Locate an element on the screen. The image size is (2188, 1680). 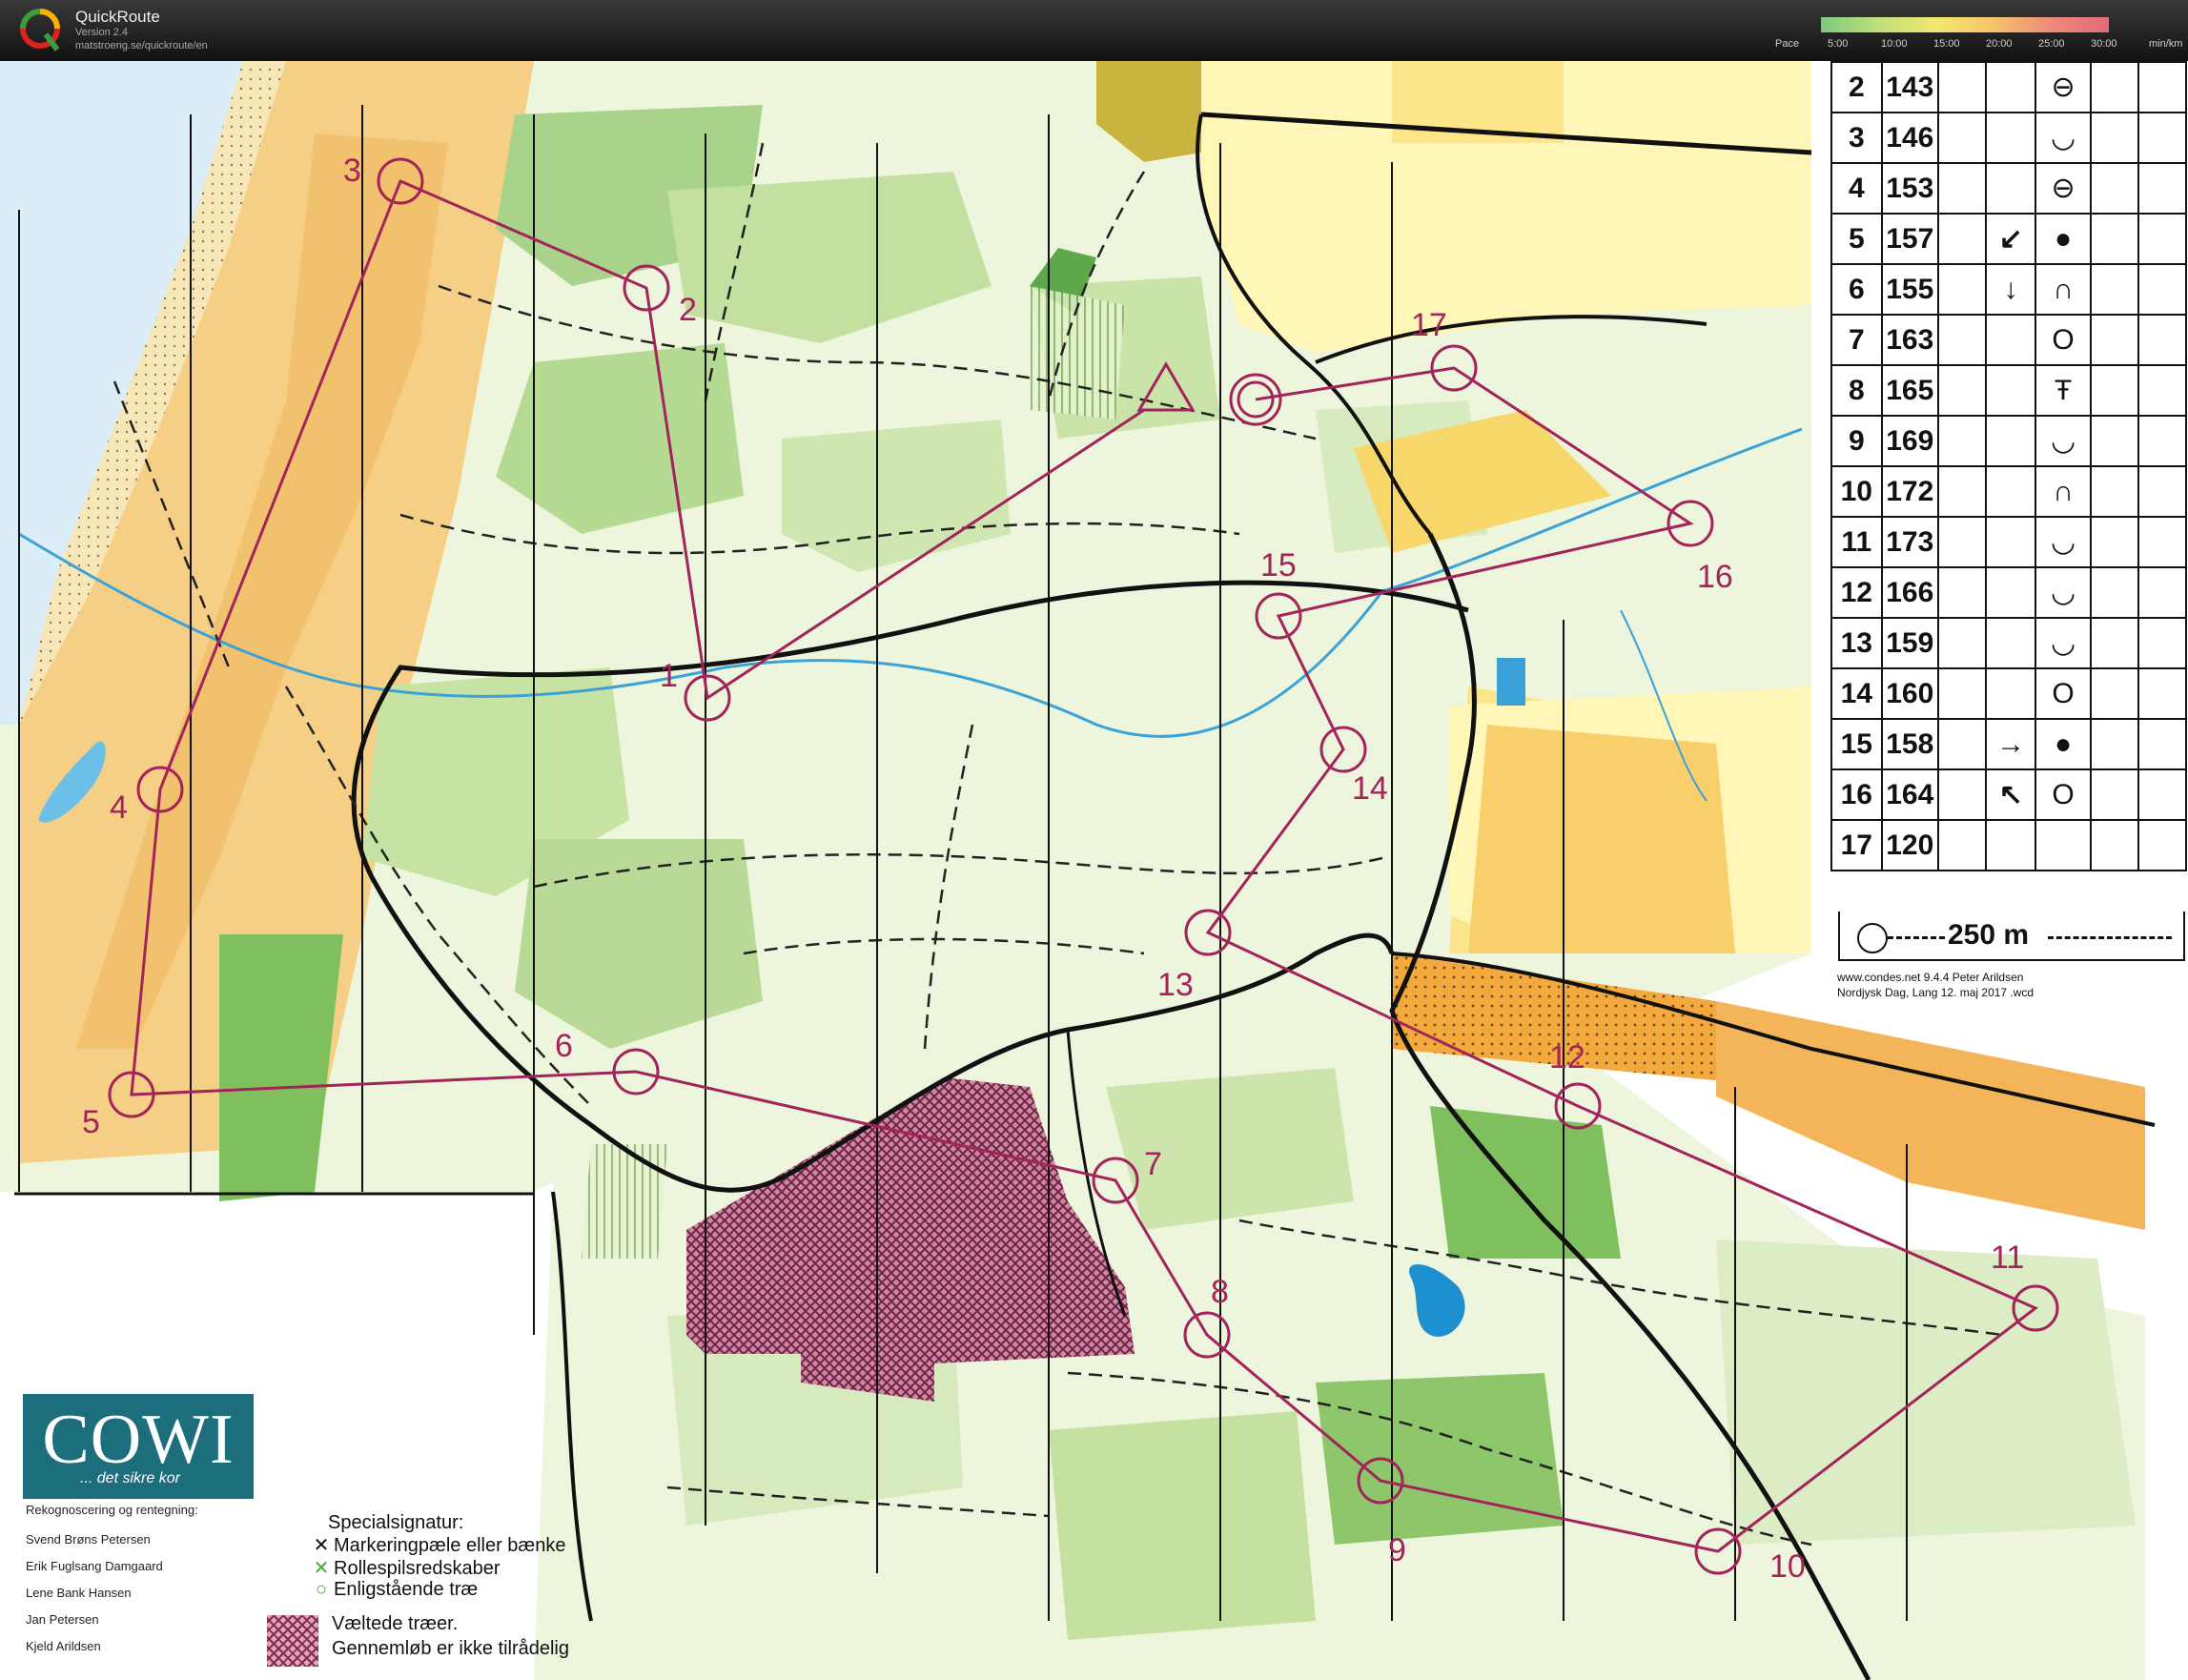
description-row: 7 163 O is located at coordinates (2009, 340).